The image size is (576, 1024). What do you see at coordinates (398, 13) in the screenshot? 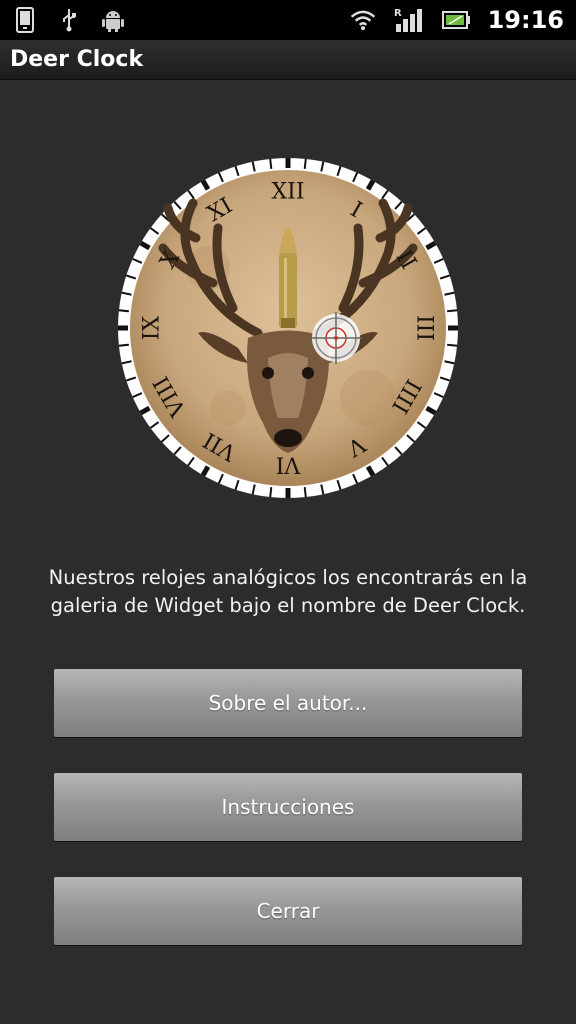
I see `signal-roaming-label: R` at bounding box center [398, 13].